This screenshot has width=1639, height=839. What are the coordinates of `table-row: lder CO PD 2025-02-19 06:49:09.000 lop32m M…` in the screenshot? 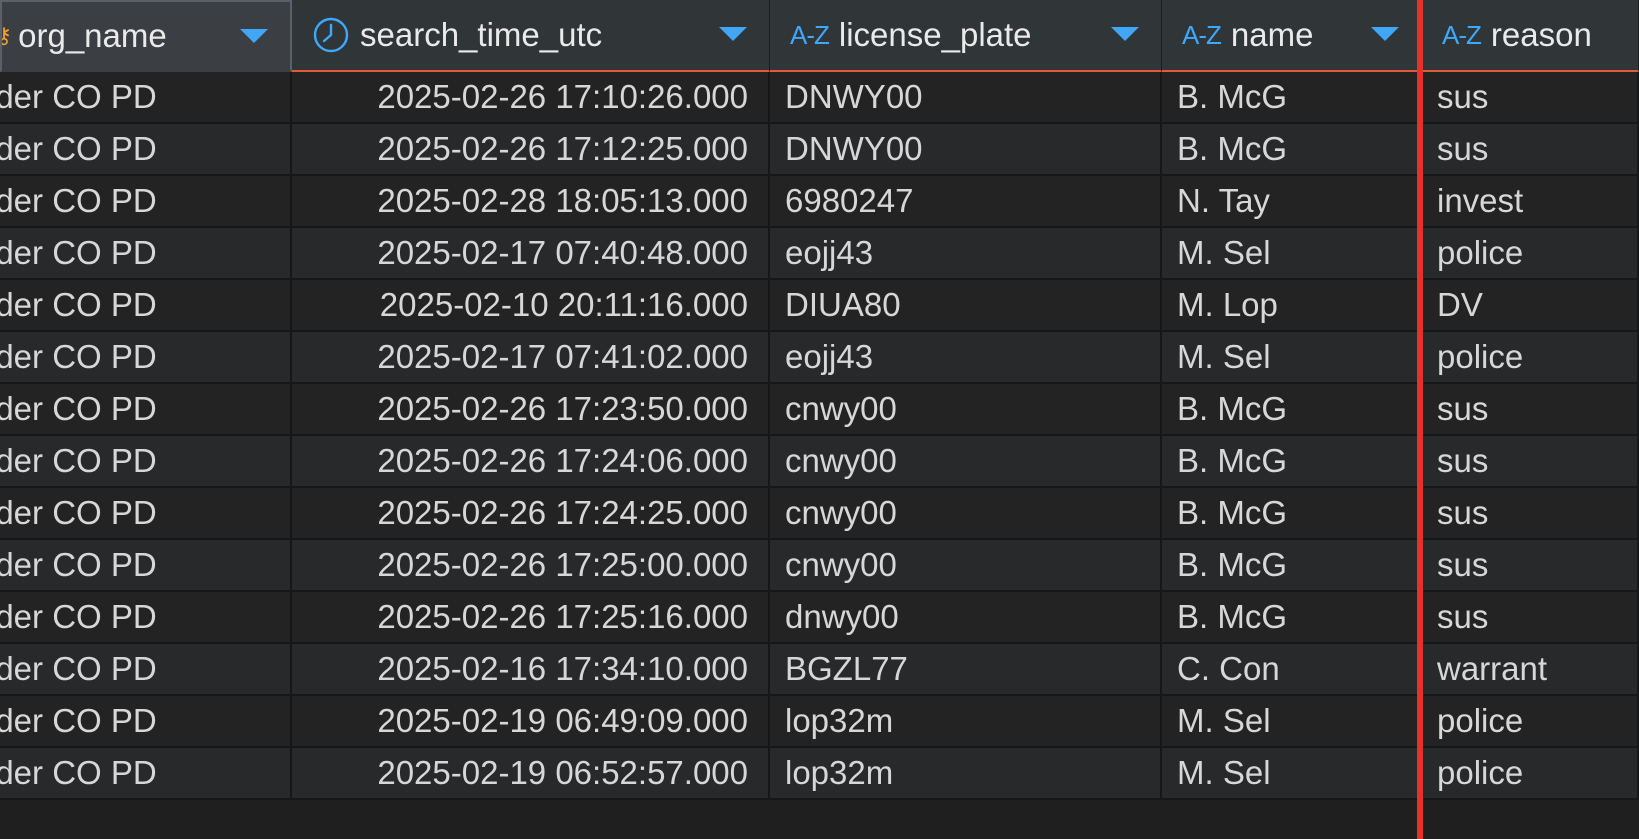 It's located at (819, 722).